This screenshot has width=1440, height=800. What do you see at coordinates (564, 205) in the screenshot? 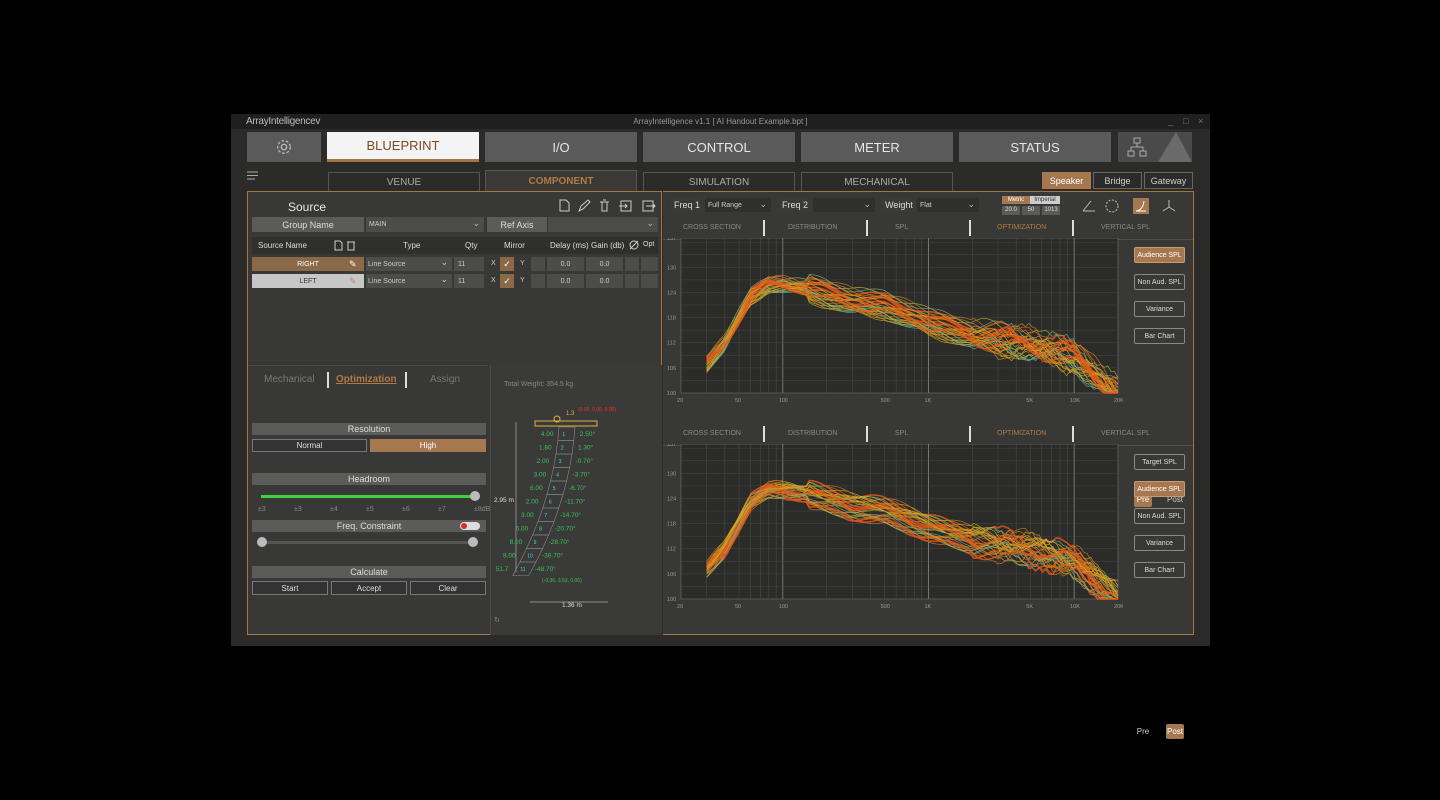
I see `new-file-icon` at bounding box center [564, 205].